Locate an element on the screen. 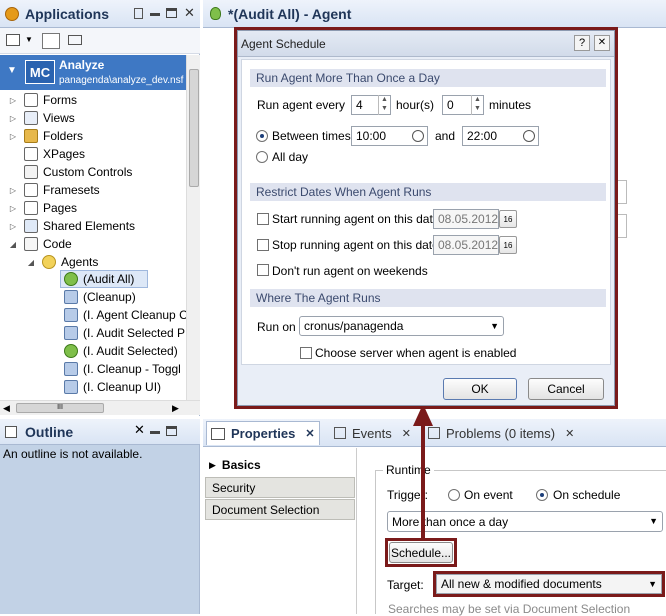  app-name: Analyze is located at coordinates (82, 65).